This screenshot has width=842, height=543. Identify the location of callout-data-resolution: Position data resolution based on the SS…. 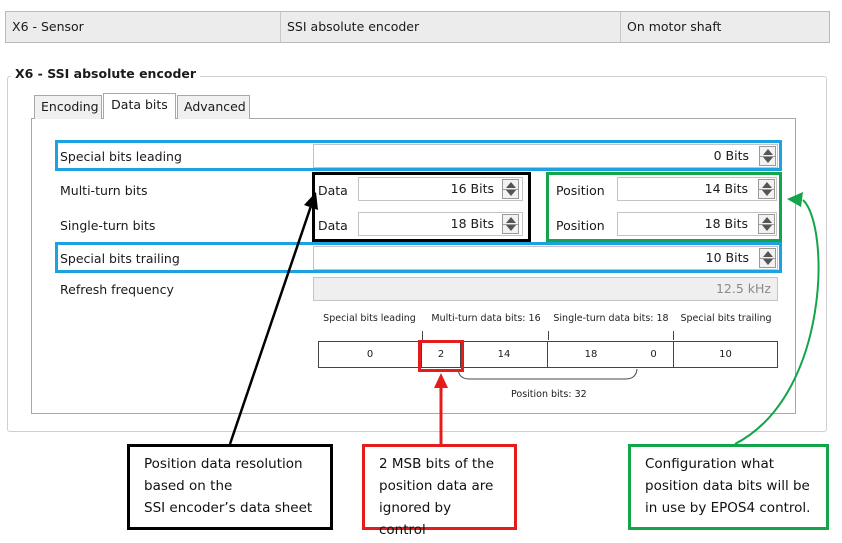
(230, 487).